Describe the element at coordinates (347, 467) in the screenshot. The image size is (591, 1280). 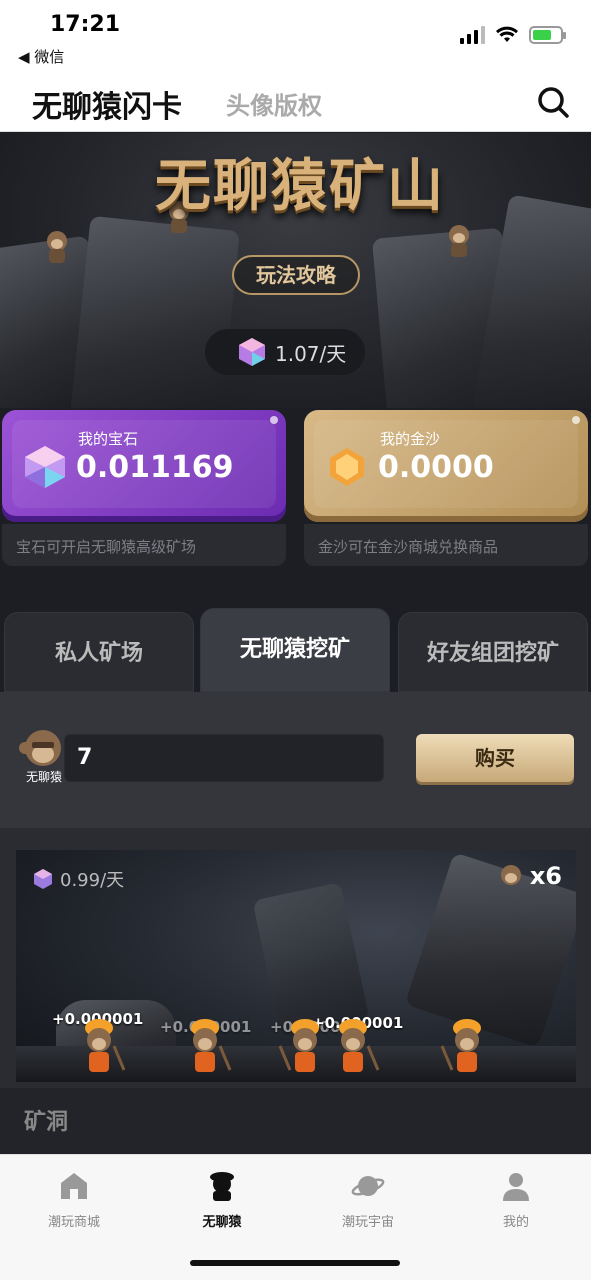
I see `gold-nugget-icon` at that location.